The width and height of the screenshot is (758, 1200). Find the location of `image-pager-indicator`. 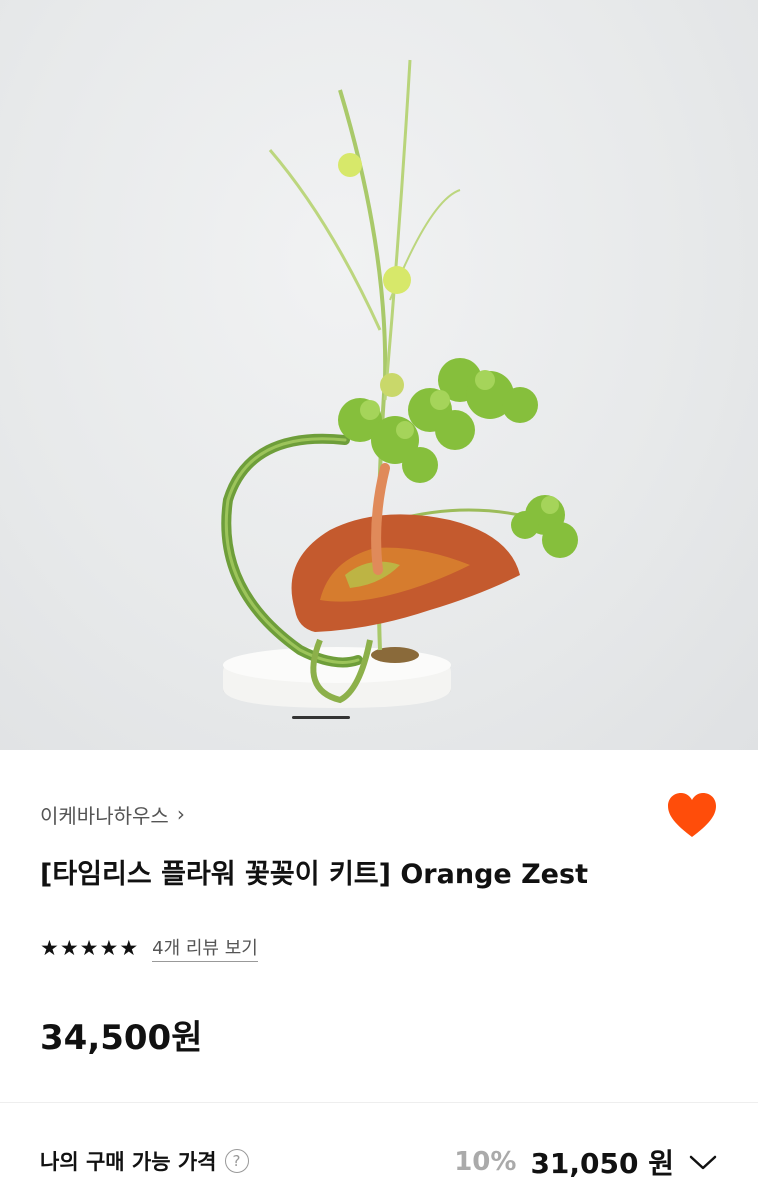

image-pager-indicator is located at coordinates (321, 717).